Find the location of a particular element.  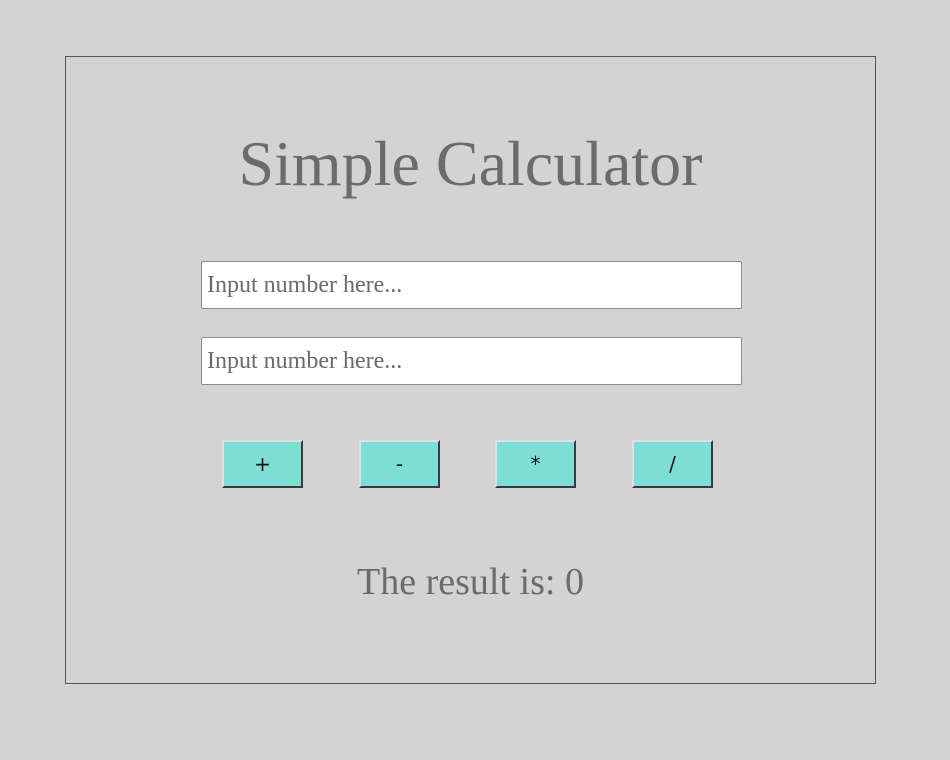

second-number-input is located at coordinates (471, 361).